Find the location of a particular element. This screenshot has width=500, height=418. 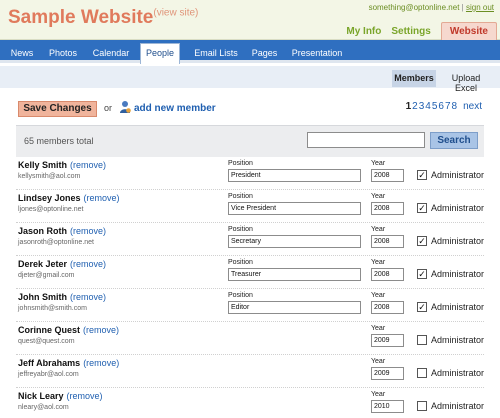

position-input: Vice President is located at coordinates (294, 208).